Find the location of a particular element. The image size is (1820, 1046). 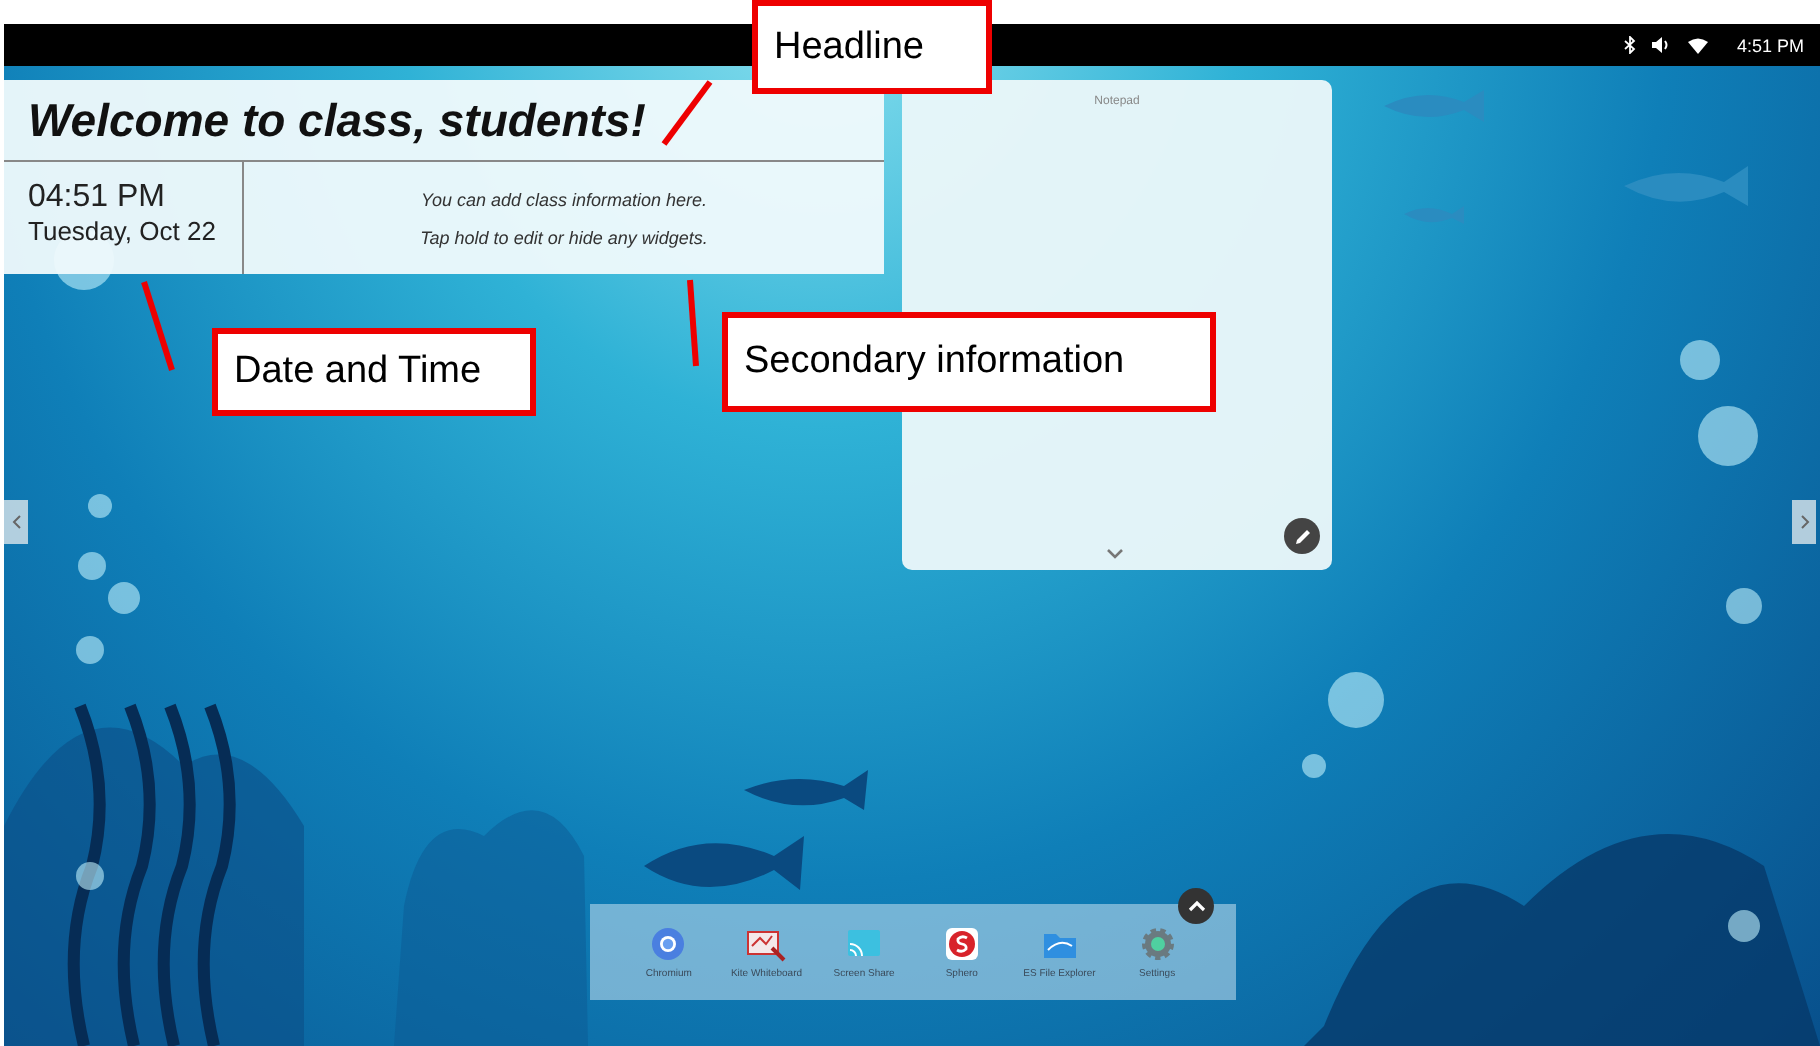

whiteboard-icon is located at coordinates (766, 943).